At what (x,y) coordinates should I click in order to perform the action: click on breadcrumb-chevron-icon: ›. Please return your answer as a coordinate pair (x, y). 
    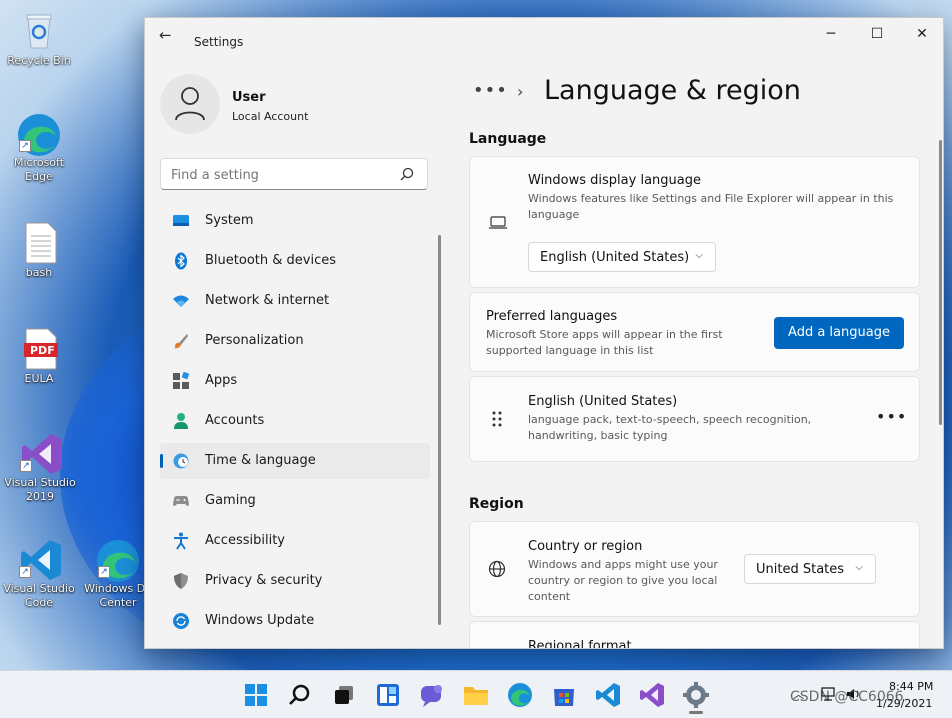
    Looking at the image, I should click on (520, 91).